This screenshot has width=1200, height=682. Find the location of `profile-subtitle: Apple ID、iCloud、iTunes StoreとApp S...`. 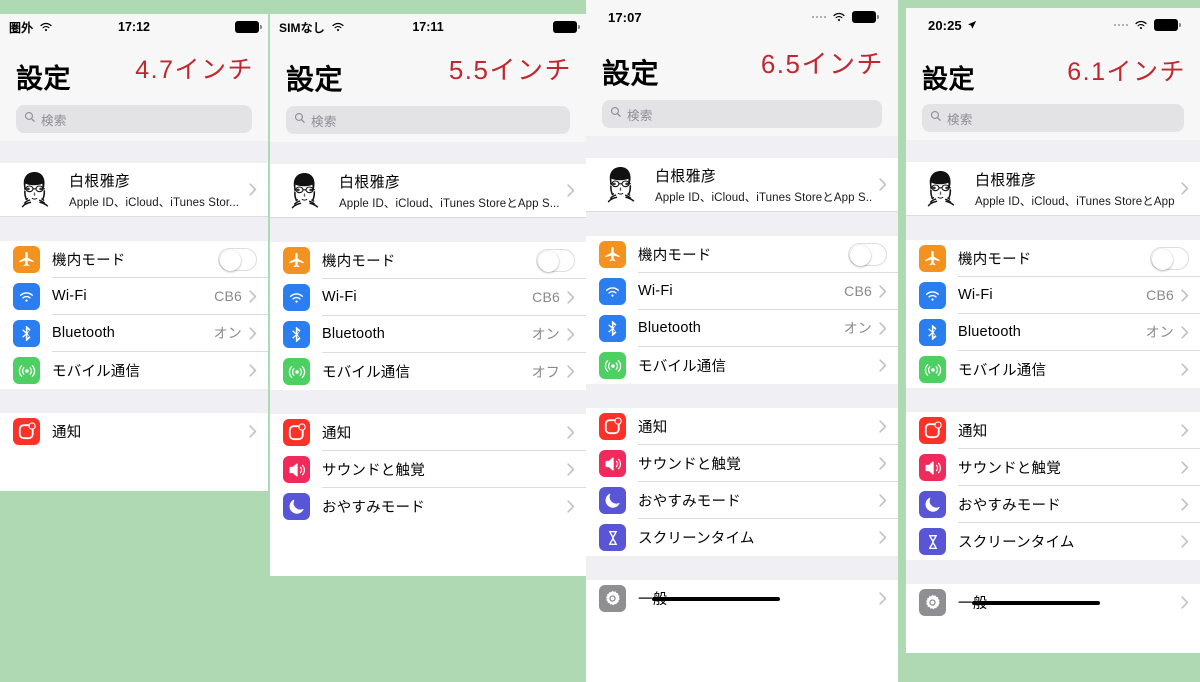

profile-subtitle: Apple ID、iCloud、iTunes StoreとApp S... is located at coordinates (449, 203).